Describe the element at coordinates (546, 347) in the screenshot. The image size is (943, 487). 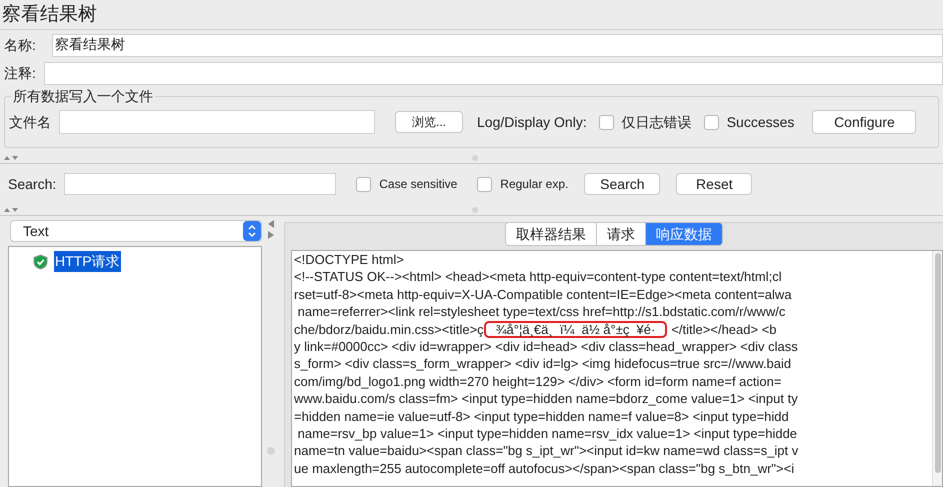
I see `response-text-line: y link=#0000cc> <div id=wrapper> <div id=head> <div class=head_wrapper> <div class` at that location.